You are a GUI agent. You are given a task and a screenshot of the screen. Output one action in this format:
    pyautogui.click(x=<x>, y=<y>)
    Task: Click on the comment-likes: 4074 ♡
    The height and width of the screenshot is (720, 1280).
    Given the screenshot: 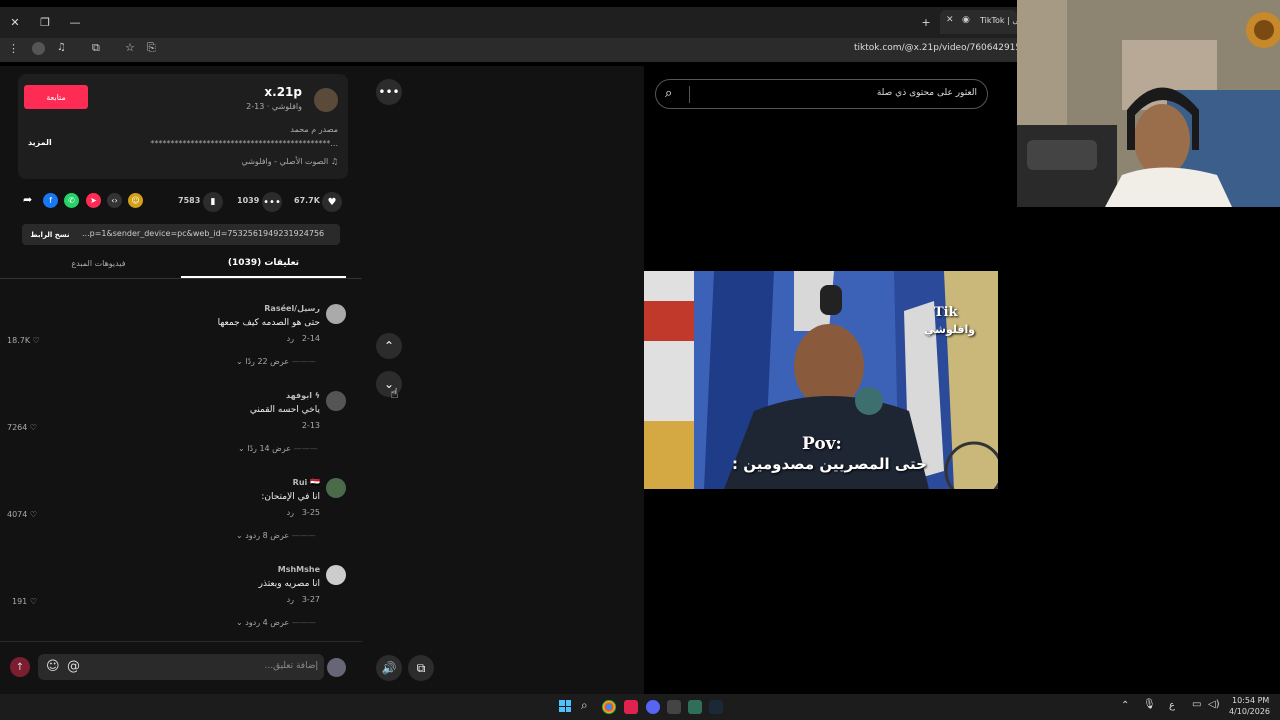 What is the action you would take?
    pyautogui.click(x=22, y=514)
    